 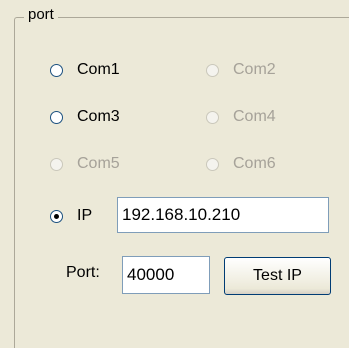 I want to click on port-field: 40000, so click(x=166, y=275).